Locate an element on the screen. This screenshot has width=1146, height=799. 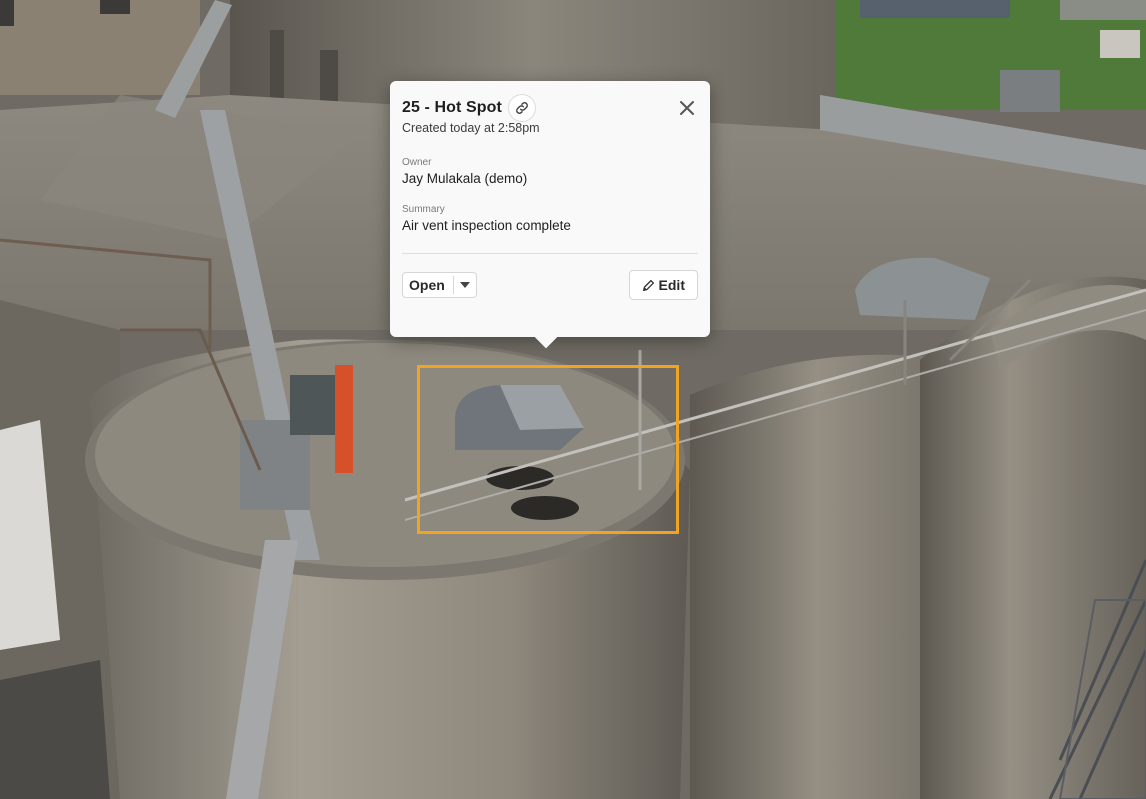
owner-label: Owner is located at coordinates (417, 162).